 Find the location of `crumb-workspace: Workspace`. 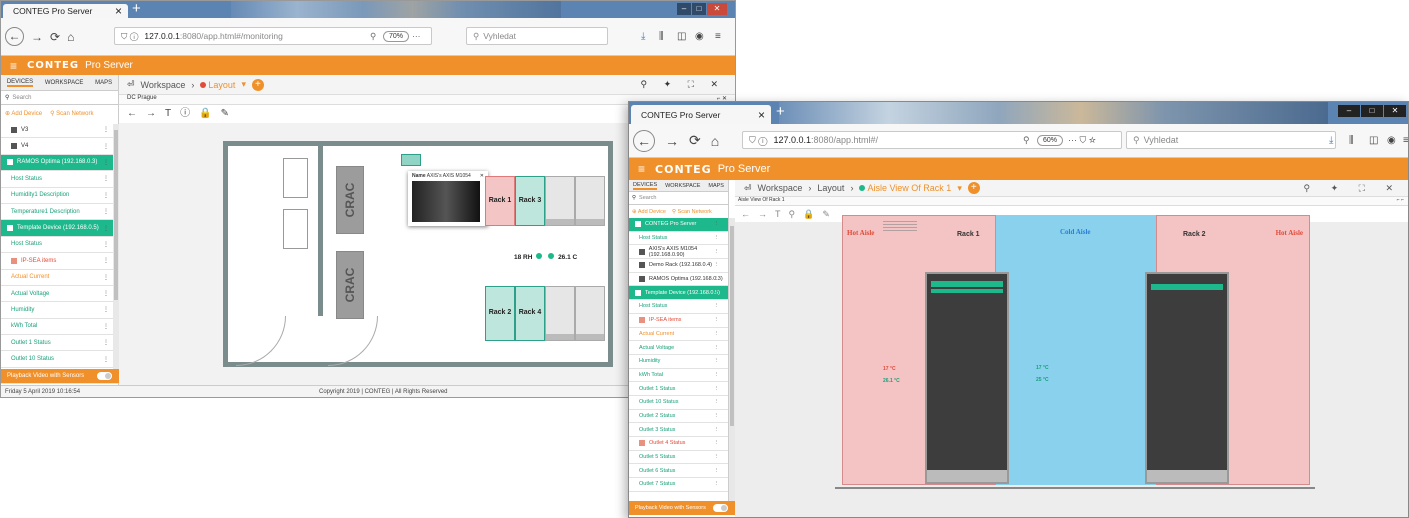

crumb-workspace: Workspace is located at coordinates (163, 85).